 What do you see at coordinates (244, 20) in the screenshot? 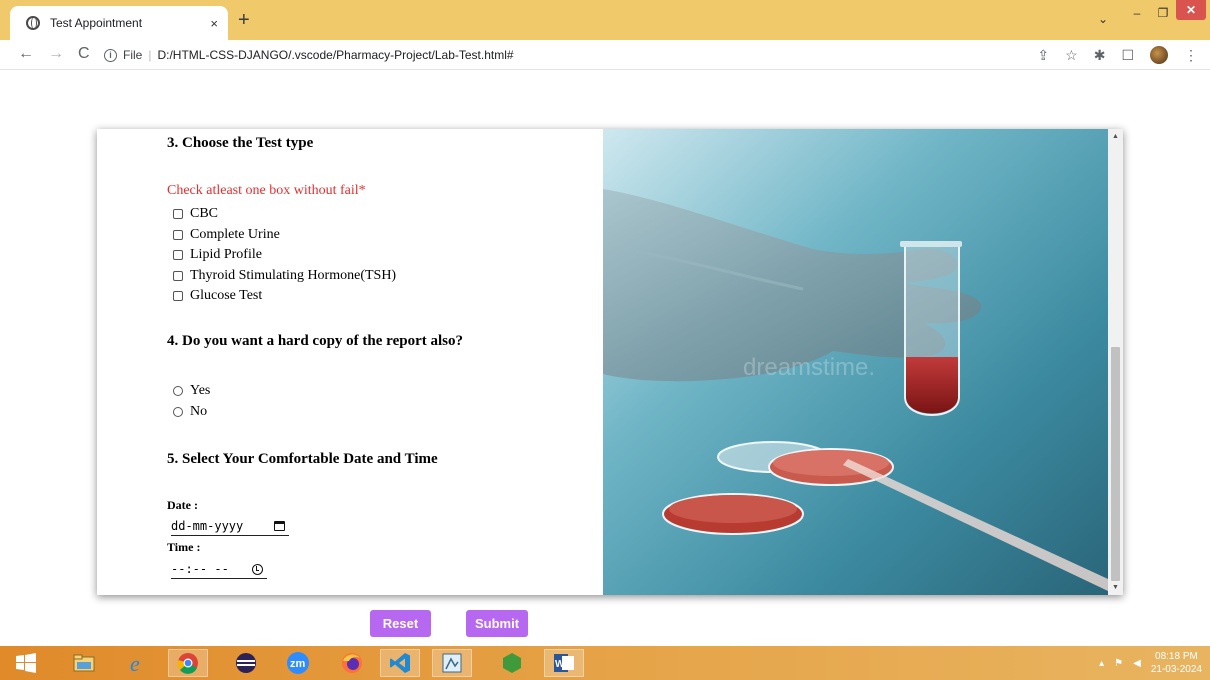
I see `new-tab-button: +` at bounding box center [244, 20].